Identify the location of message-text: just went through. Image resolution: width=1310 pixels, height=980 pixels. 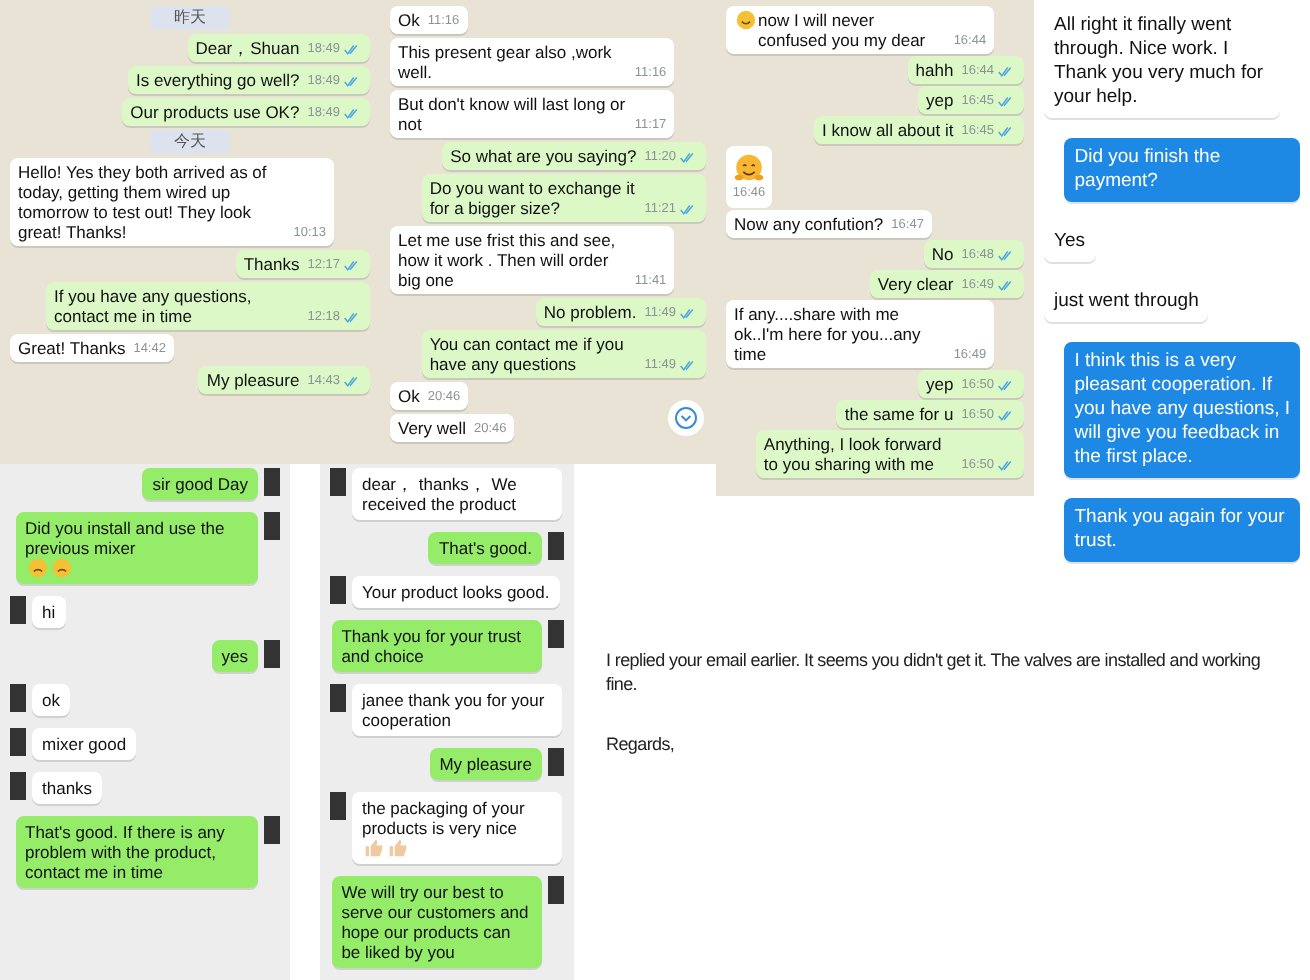
(1126, 302).